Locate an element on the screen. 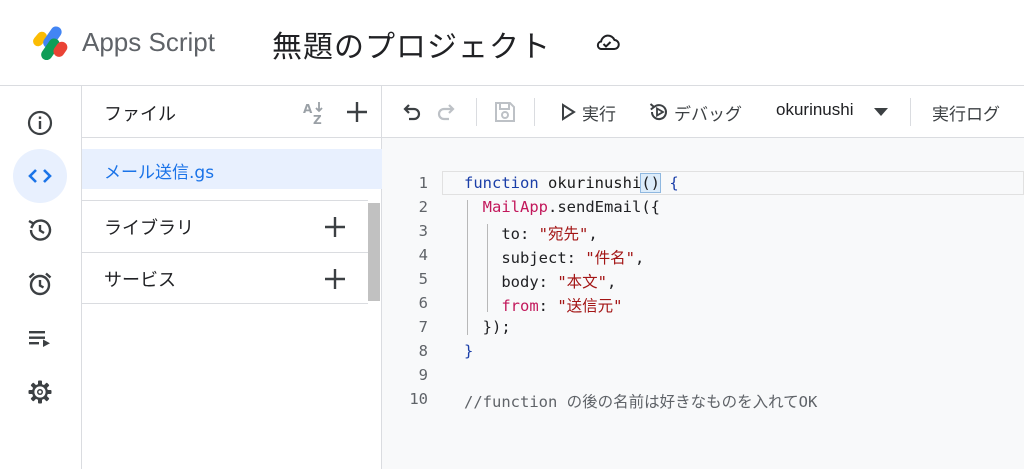 Image resolution: width=1024 pixels, height=469 pixels. code-text: body: "本文", is located at coordinates (540, 281).